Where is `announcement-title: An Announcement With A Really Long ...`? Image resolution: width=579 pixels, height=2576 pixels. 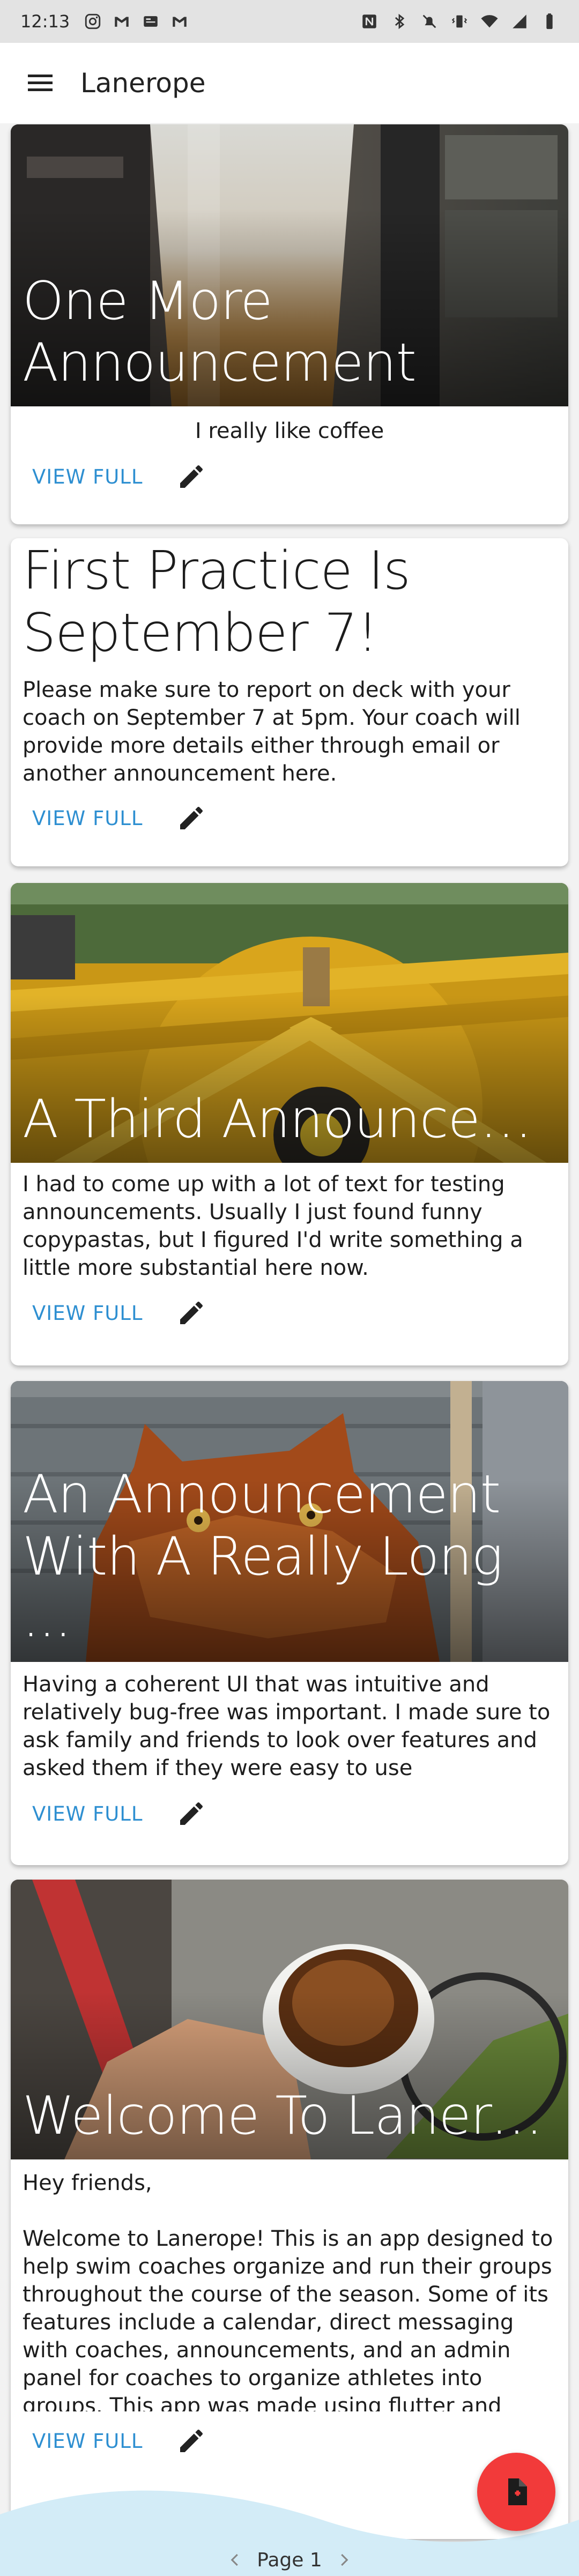 announcement-title: An Announcement With A Really Long ... is located at coordinates (263, 1557).